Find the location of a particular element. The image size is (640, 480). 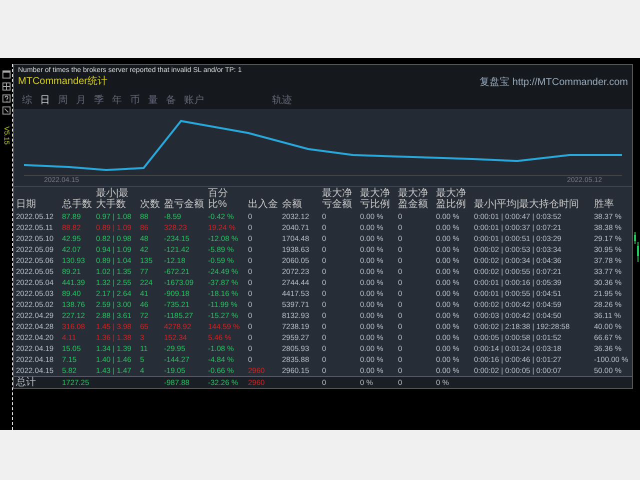

candlestick-icon is located at coordinates (637, 247).